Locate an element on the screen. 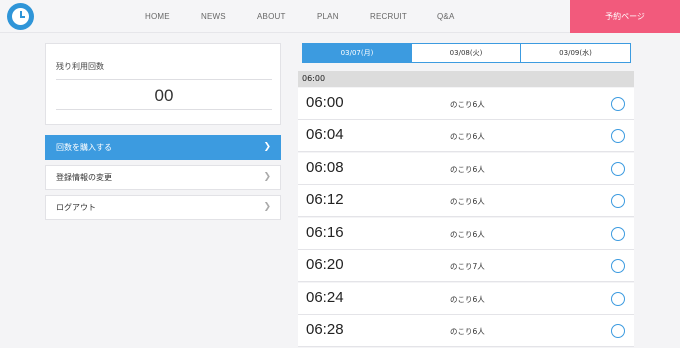  hour-group-header: 06:00 is located at coordinates (466, 79).